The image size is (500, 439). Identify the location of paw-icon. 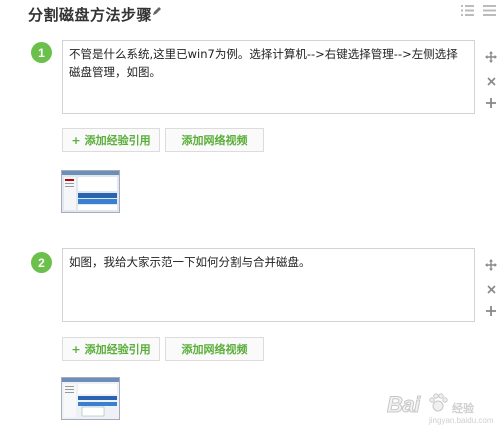
(438, 402).